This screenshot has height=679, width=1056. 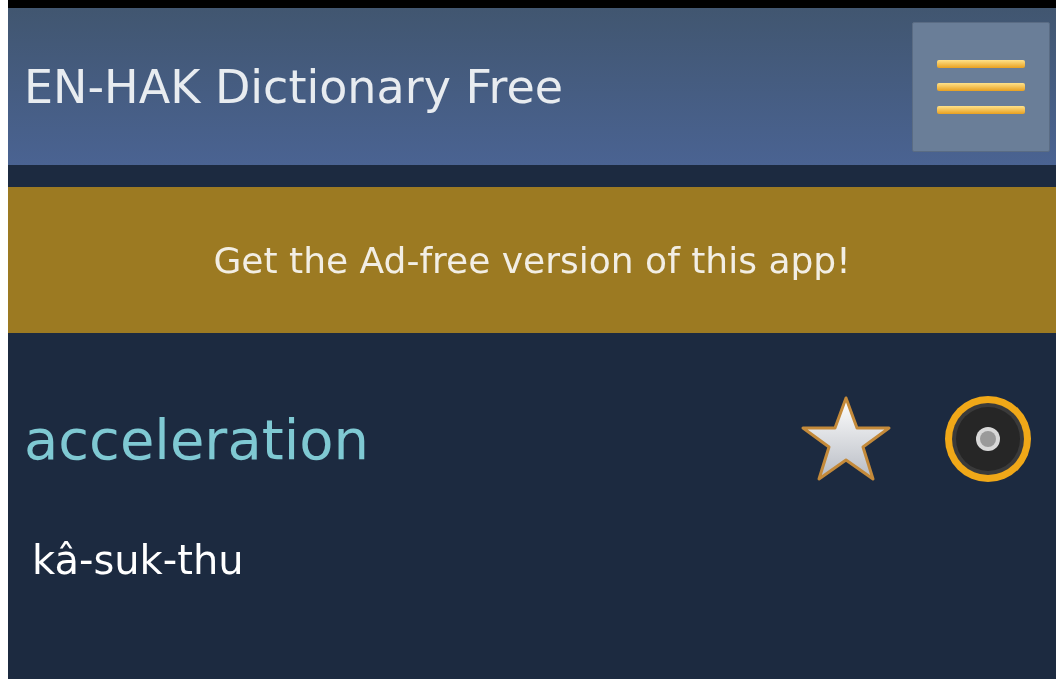 I want to click on translation: kâ-suk-thu, so click(x=138, y=560).